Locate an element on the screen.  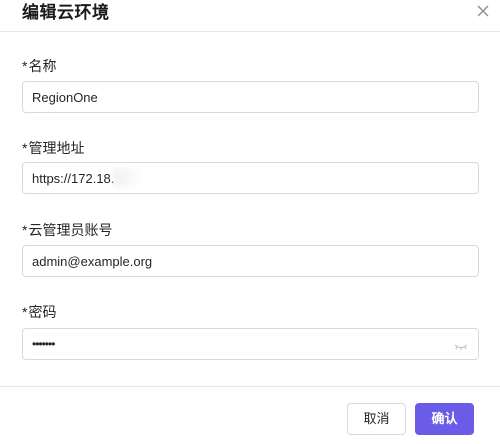
password-label-text: 密码 is located at coordinates (42, 312).